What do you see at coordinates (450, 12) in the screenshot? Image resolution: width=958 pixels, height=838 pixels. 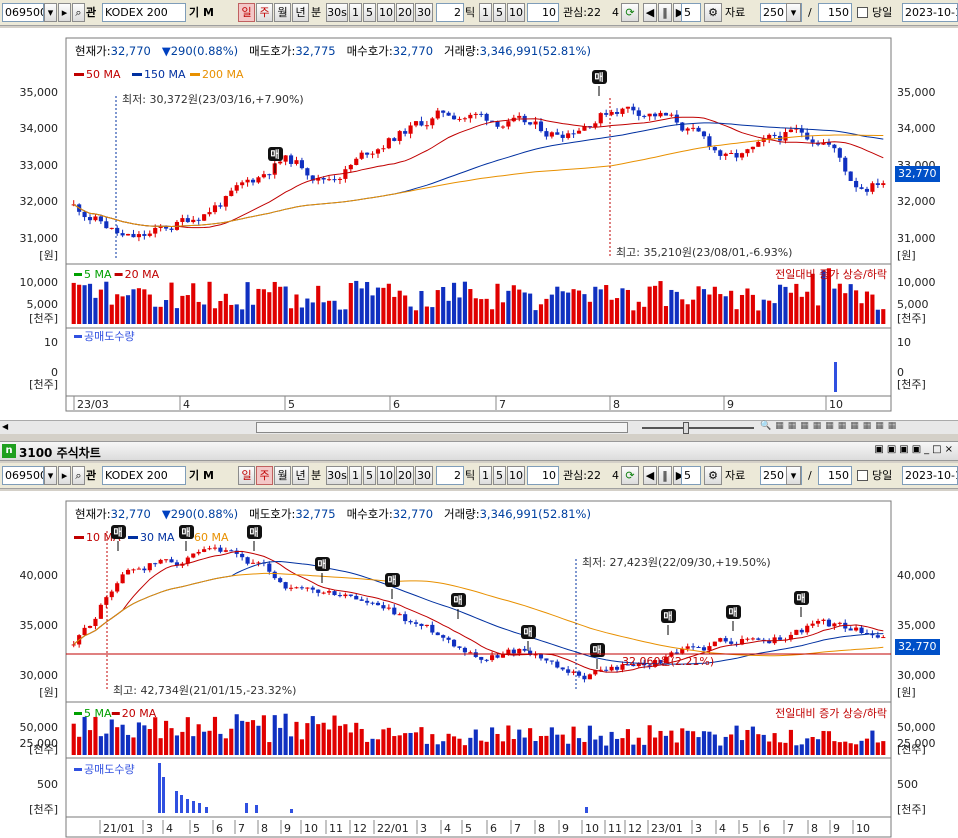 I see `tick-input: 2` at bounding box center [450, 12].